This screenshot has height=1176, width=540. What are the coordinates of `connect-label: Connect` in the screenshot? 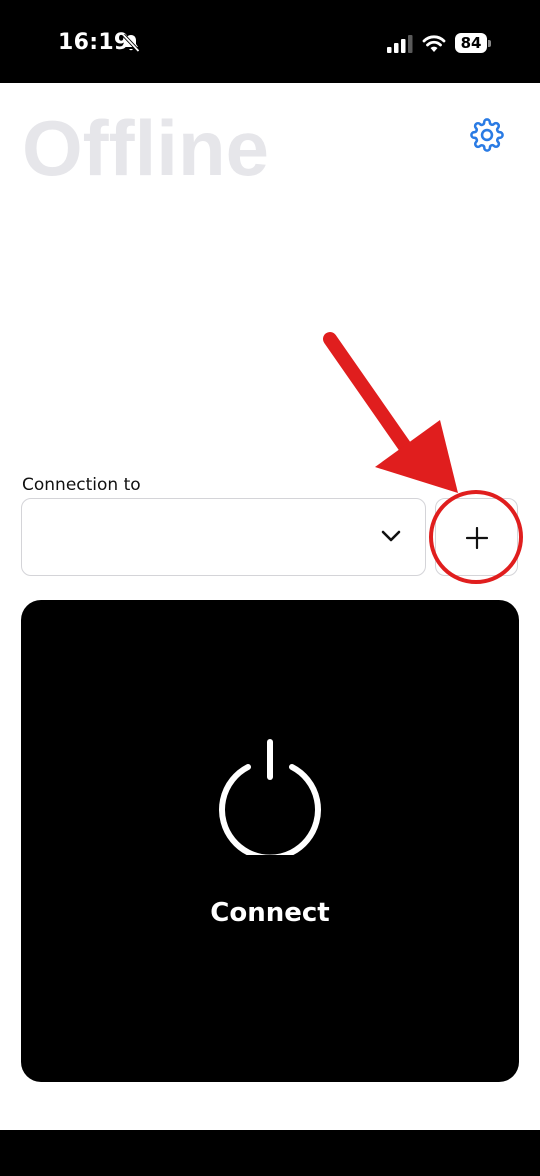 It's located at (270, 913).